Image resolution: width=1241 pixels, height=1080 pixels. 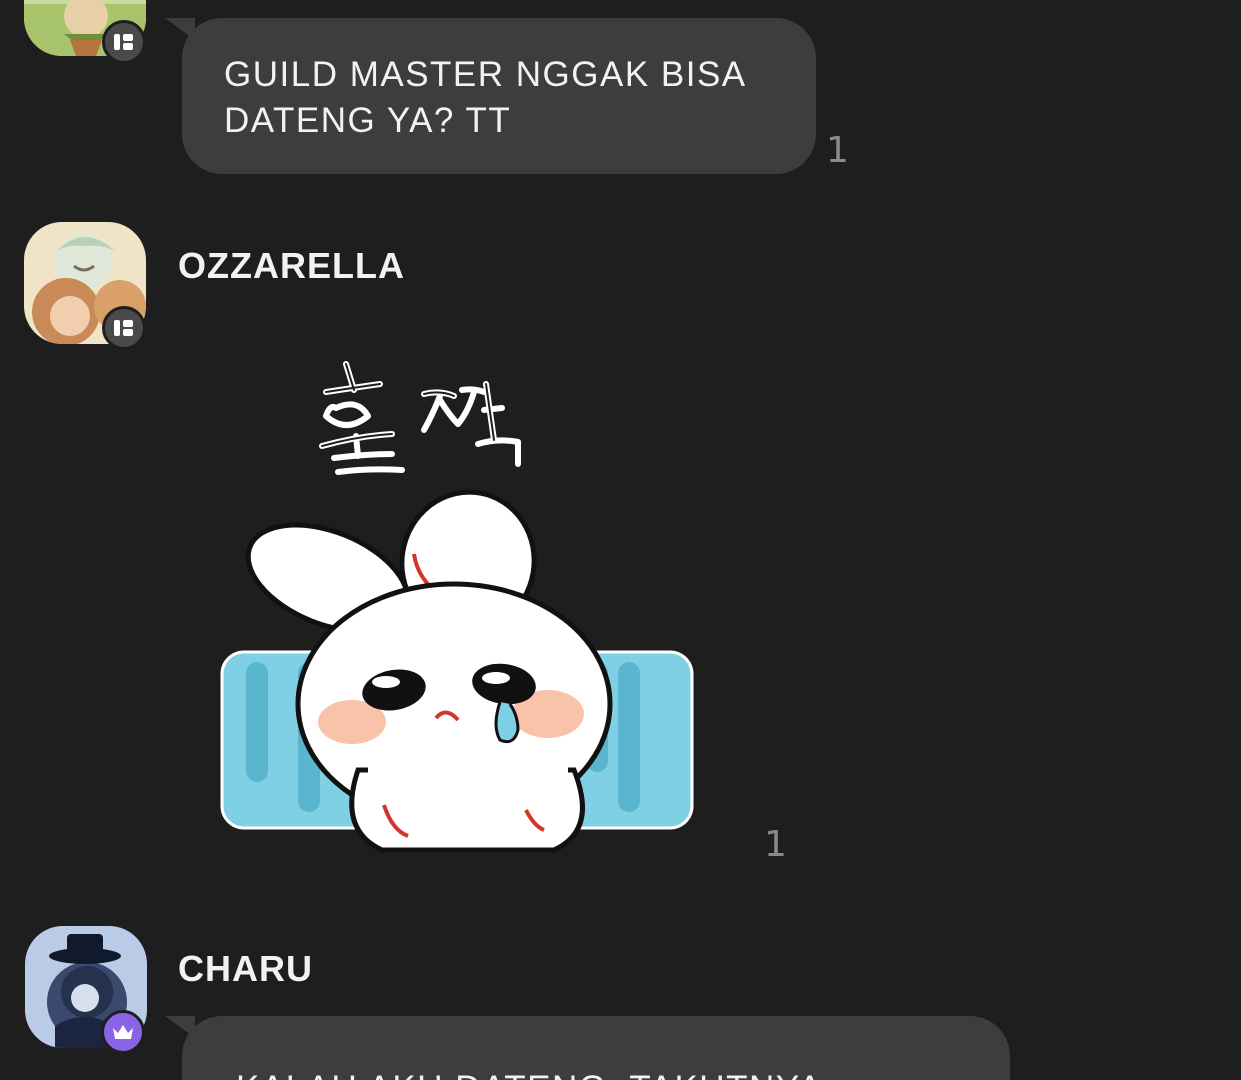 I want to click on message-bubble: KALAU AKU DATENG, TAKUTNYA, so click(x=596, y=1048).